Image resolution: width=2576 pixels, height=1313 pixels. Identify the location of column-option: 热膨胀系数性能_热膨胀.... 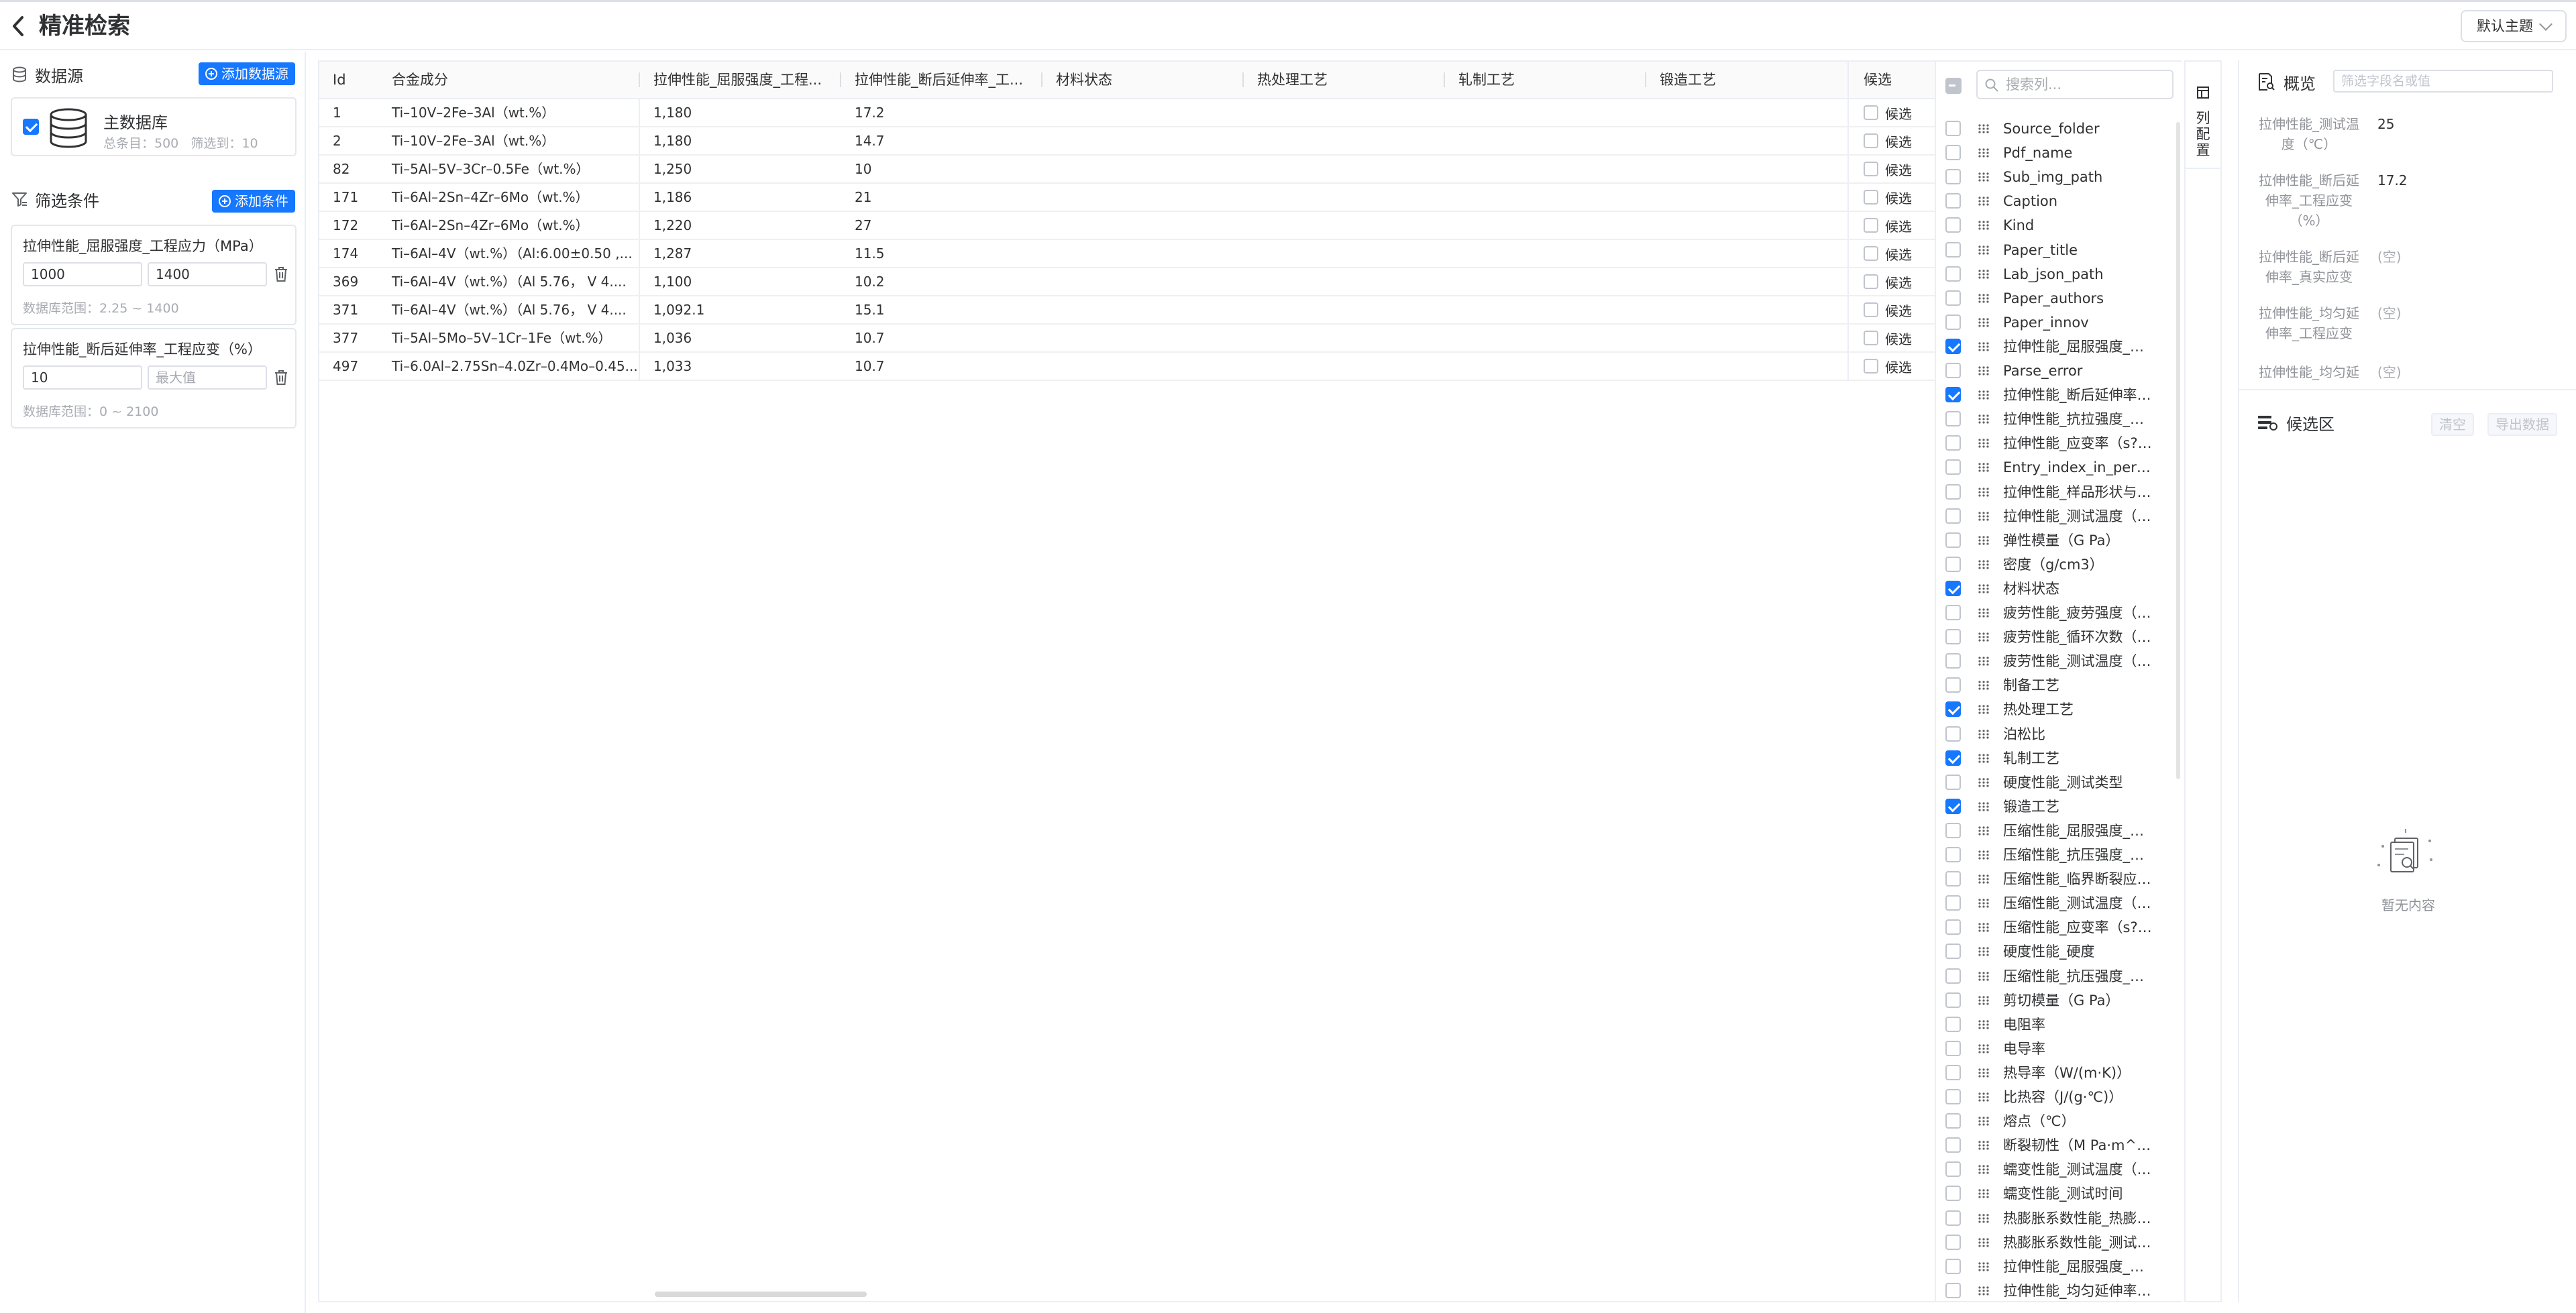
(2055, 1218).